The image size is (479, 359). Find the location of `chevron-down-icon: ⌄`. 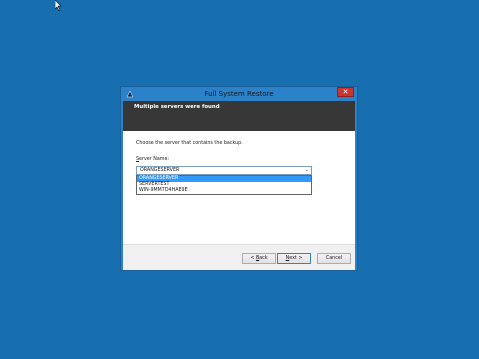

chevron-down-icon: ⌄ is located at coordinates (307, 170).